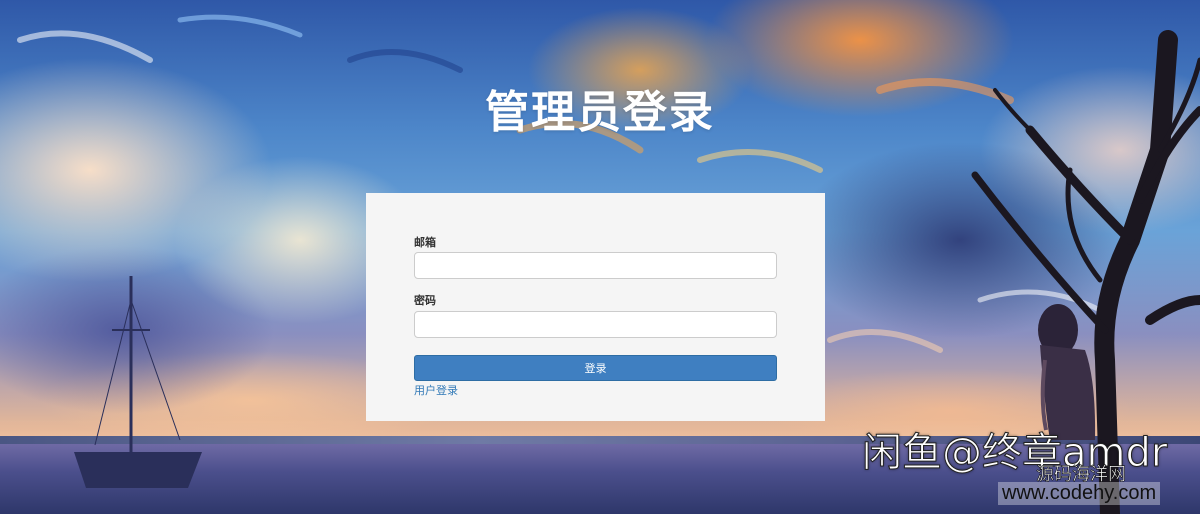 The image size is (1200, 514). I want to click on sailboat-silhouette, so click(138, 382).